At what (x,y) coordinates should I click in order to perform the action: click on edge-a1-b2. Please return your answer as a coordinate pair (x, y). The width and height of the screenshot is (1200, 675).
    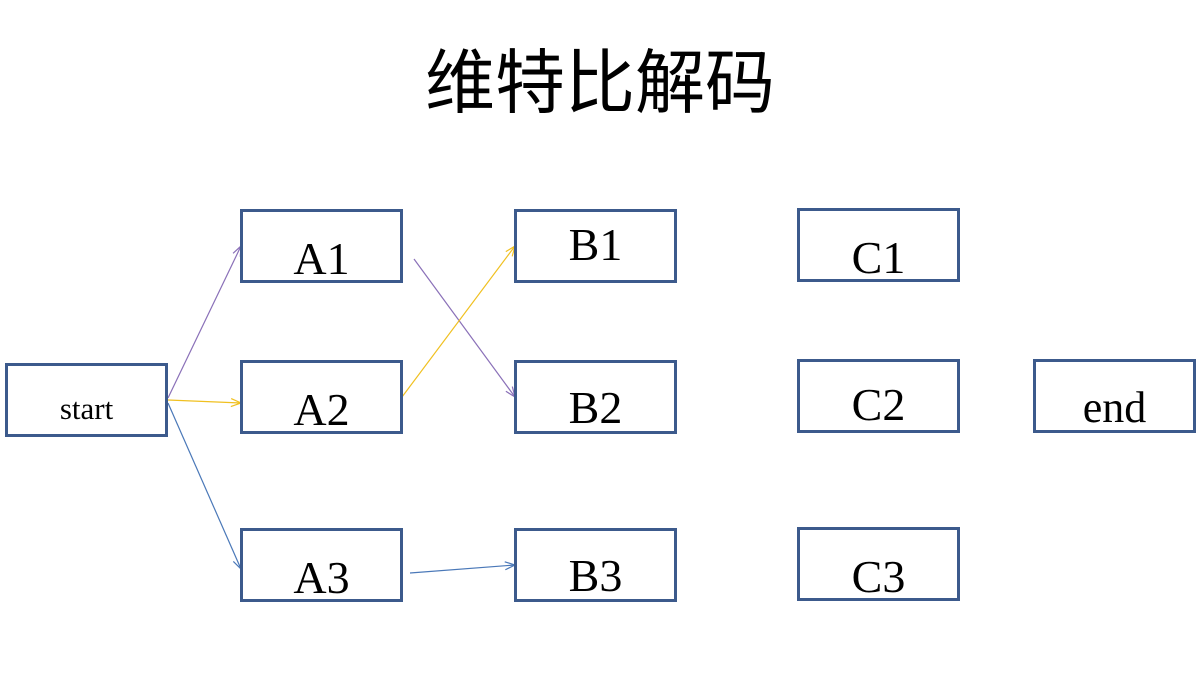
    Looking at the image, I should click on (464, 327).